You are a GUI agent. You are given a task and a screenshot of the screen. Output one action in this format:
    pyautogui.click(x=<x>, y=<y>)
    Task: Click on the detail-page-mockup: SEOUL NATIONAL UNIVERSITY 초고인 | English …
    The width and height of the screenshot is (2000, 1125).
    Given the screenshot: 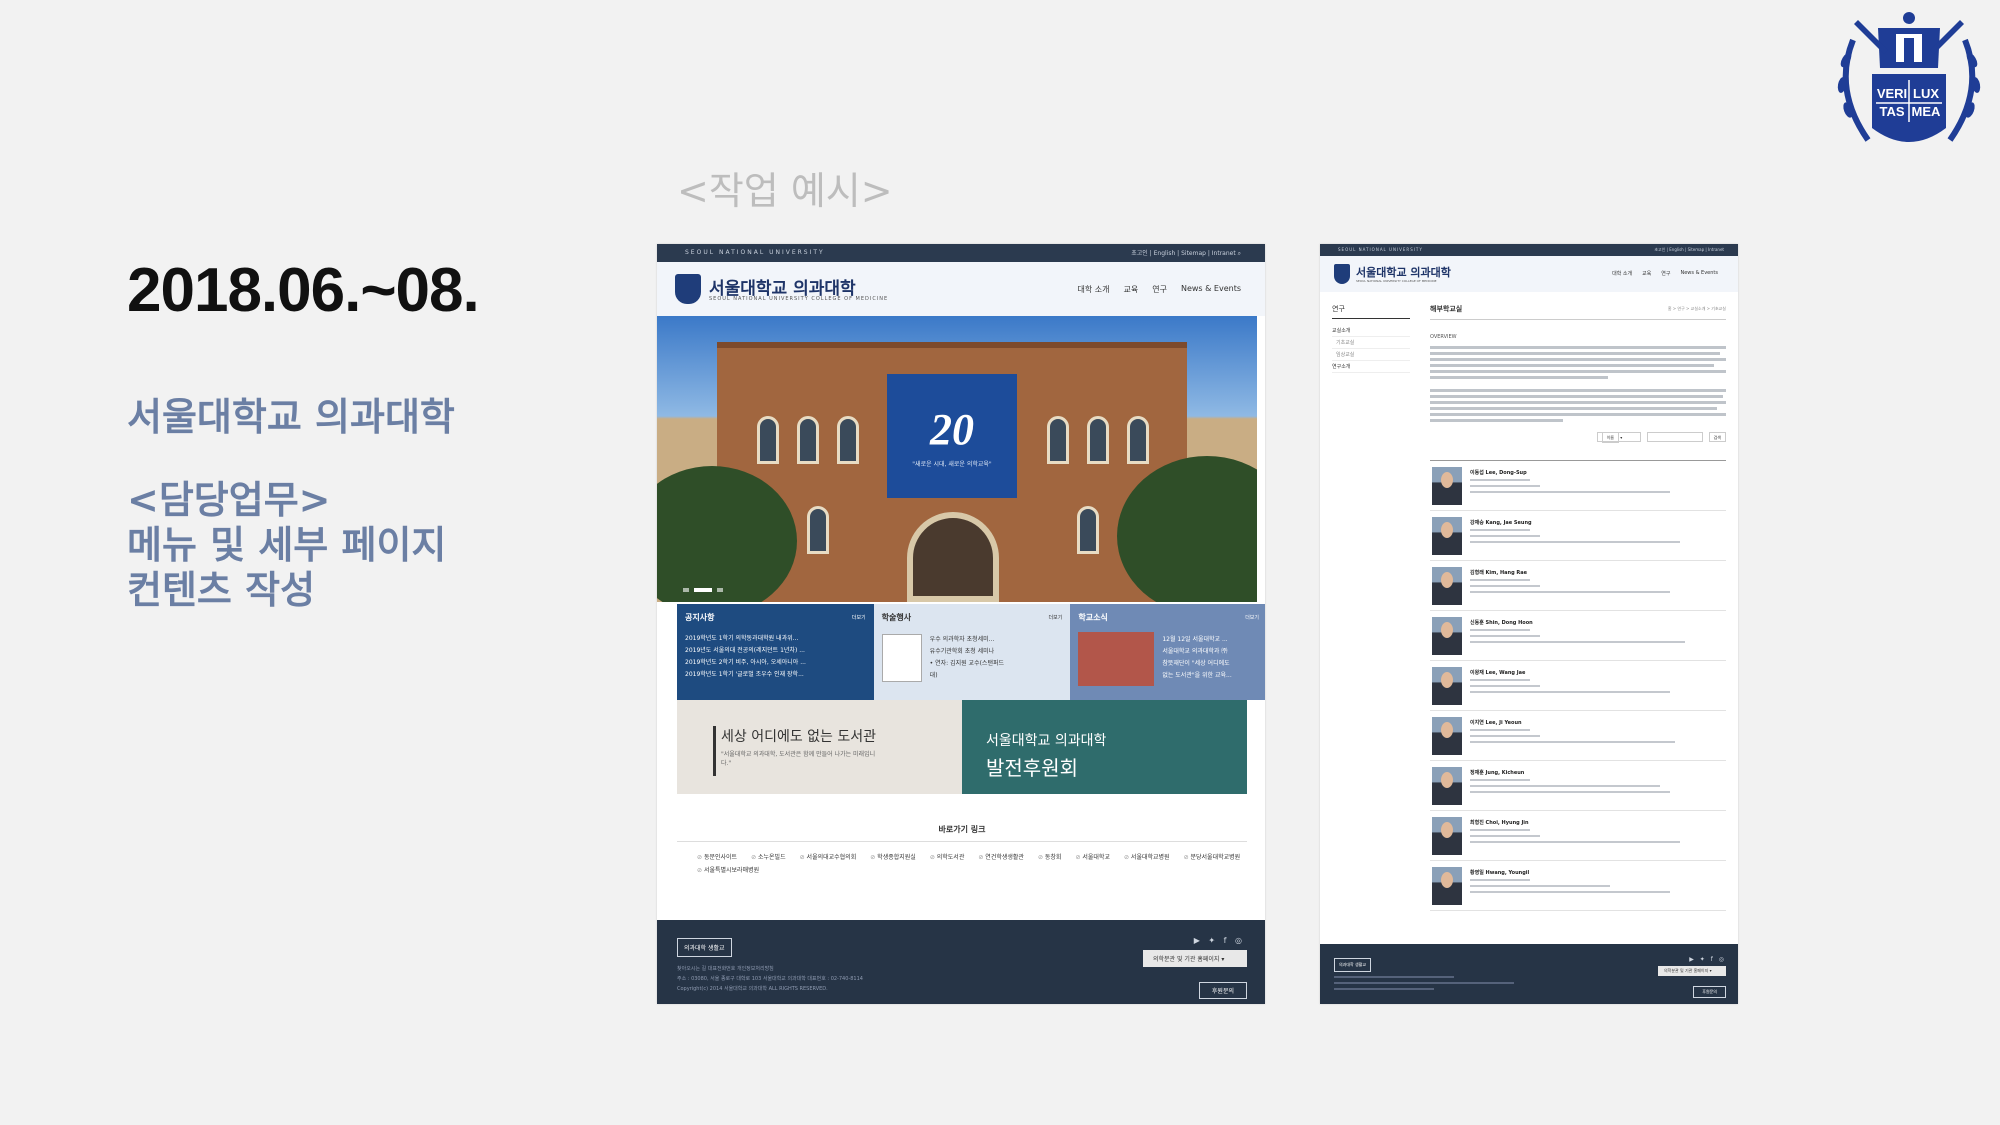 What is the action you would take?
    pyautogui.click(x=1529, y=624)
    